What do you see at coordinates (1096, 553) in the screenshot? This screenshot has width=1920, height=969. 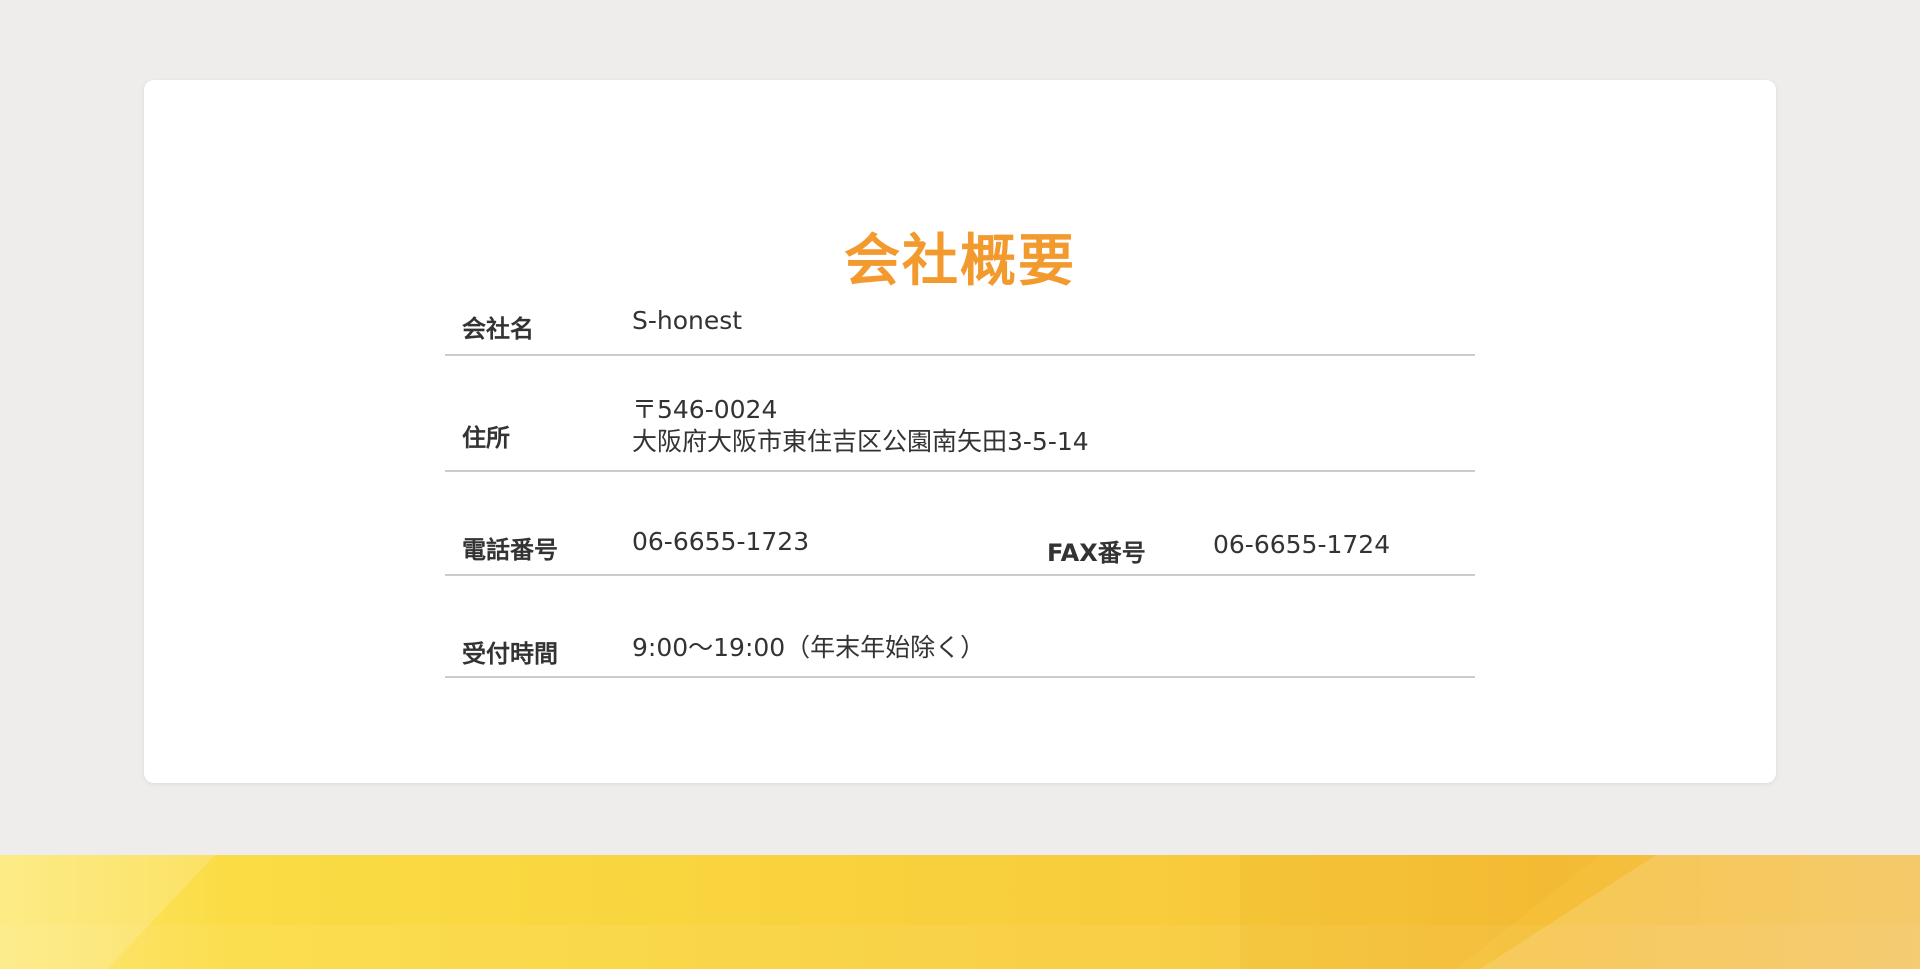 I see `fax-label: FAX番号` at bounding box center [1096, 553].